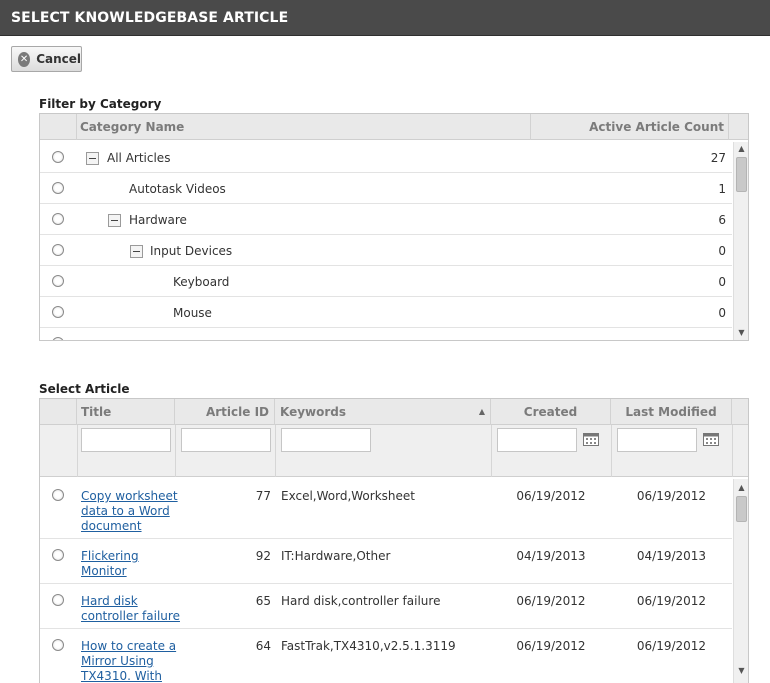  Describe the element at coordinates (386, 334) in the screenshot. I see `category-row-partial` at that location.